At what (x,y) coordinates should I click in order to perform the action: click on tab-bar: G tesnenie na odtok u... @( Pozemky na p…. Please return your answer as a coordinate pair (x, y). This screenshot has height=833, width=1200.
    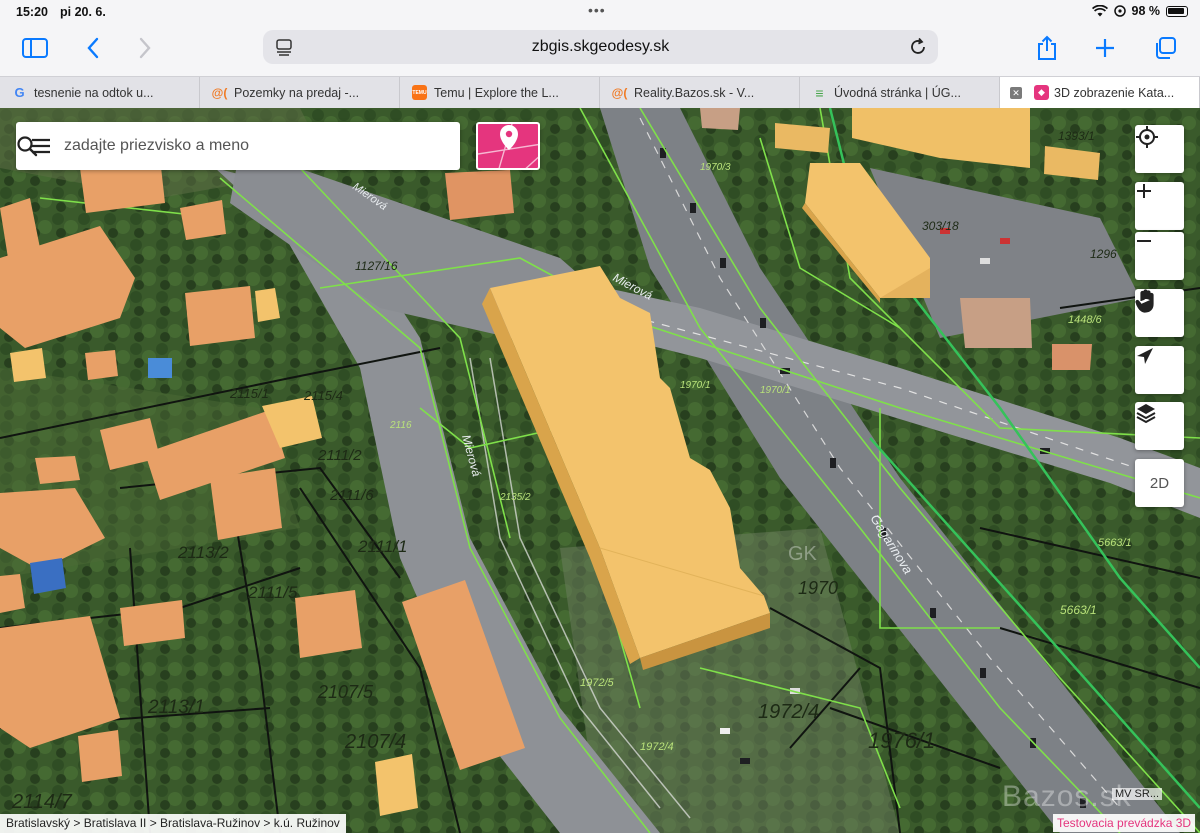
    Looking at the image, I should click on (600, 92).